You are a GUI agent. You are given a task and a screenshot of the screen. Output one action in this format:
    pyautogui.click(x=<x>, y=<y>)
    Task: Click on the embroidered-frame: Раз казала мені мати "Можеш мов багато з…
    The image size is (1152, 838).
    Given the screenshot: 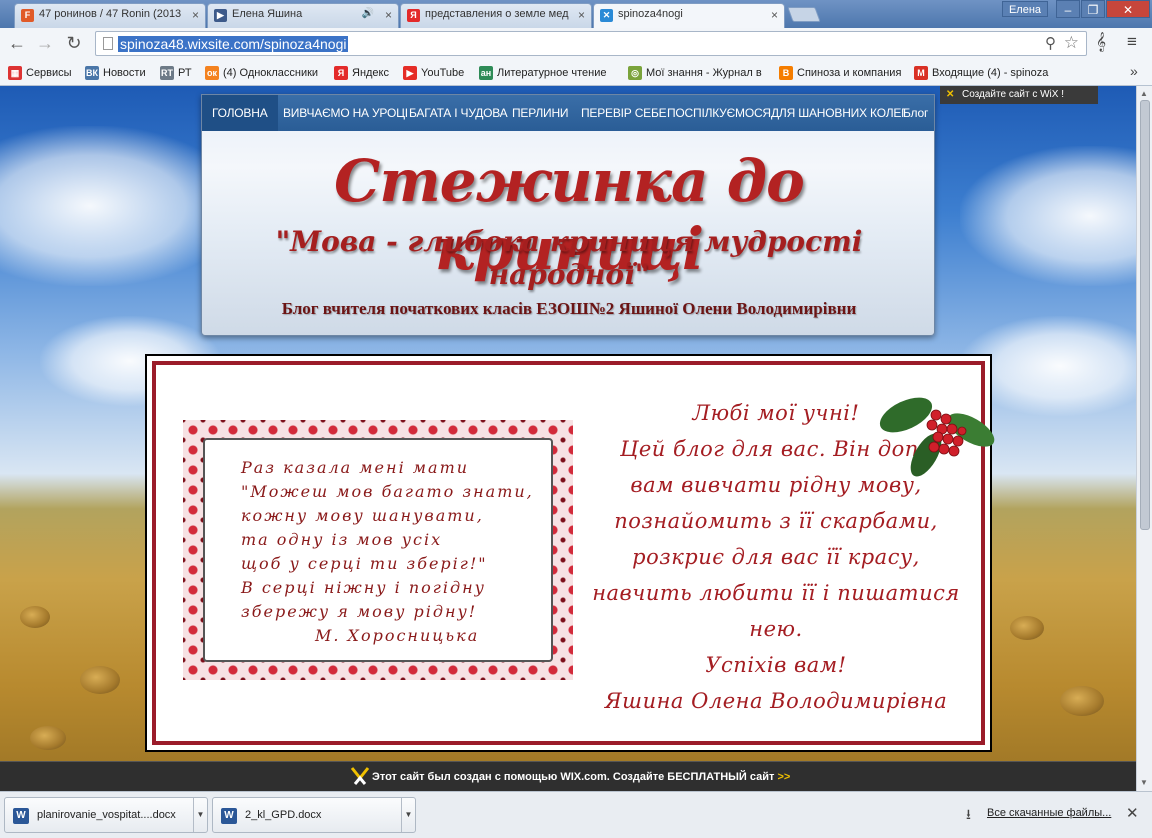 What is the action you would take?
    pyautogui.click(x=378, y=550)
    